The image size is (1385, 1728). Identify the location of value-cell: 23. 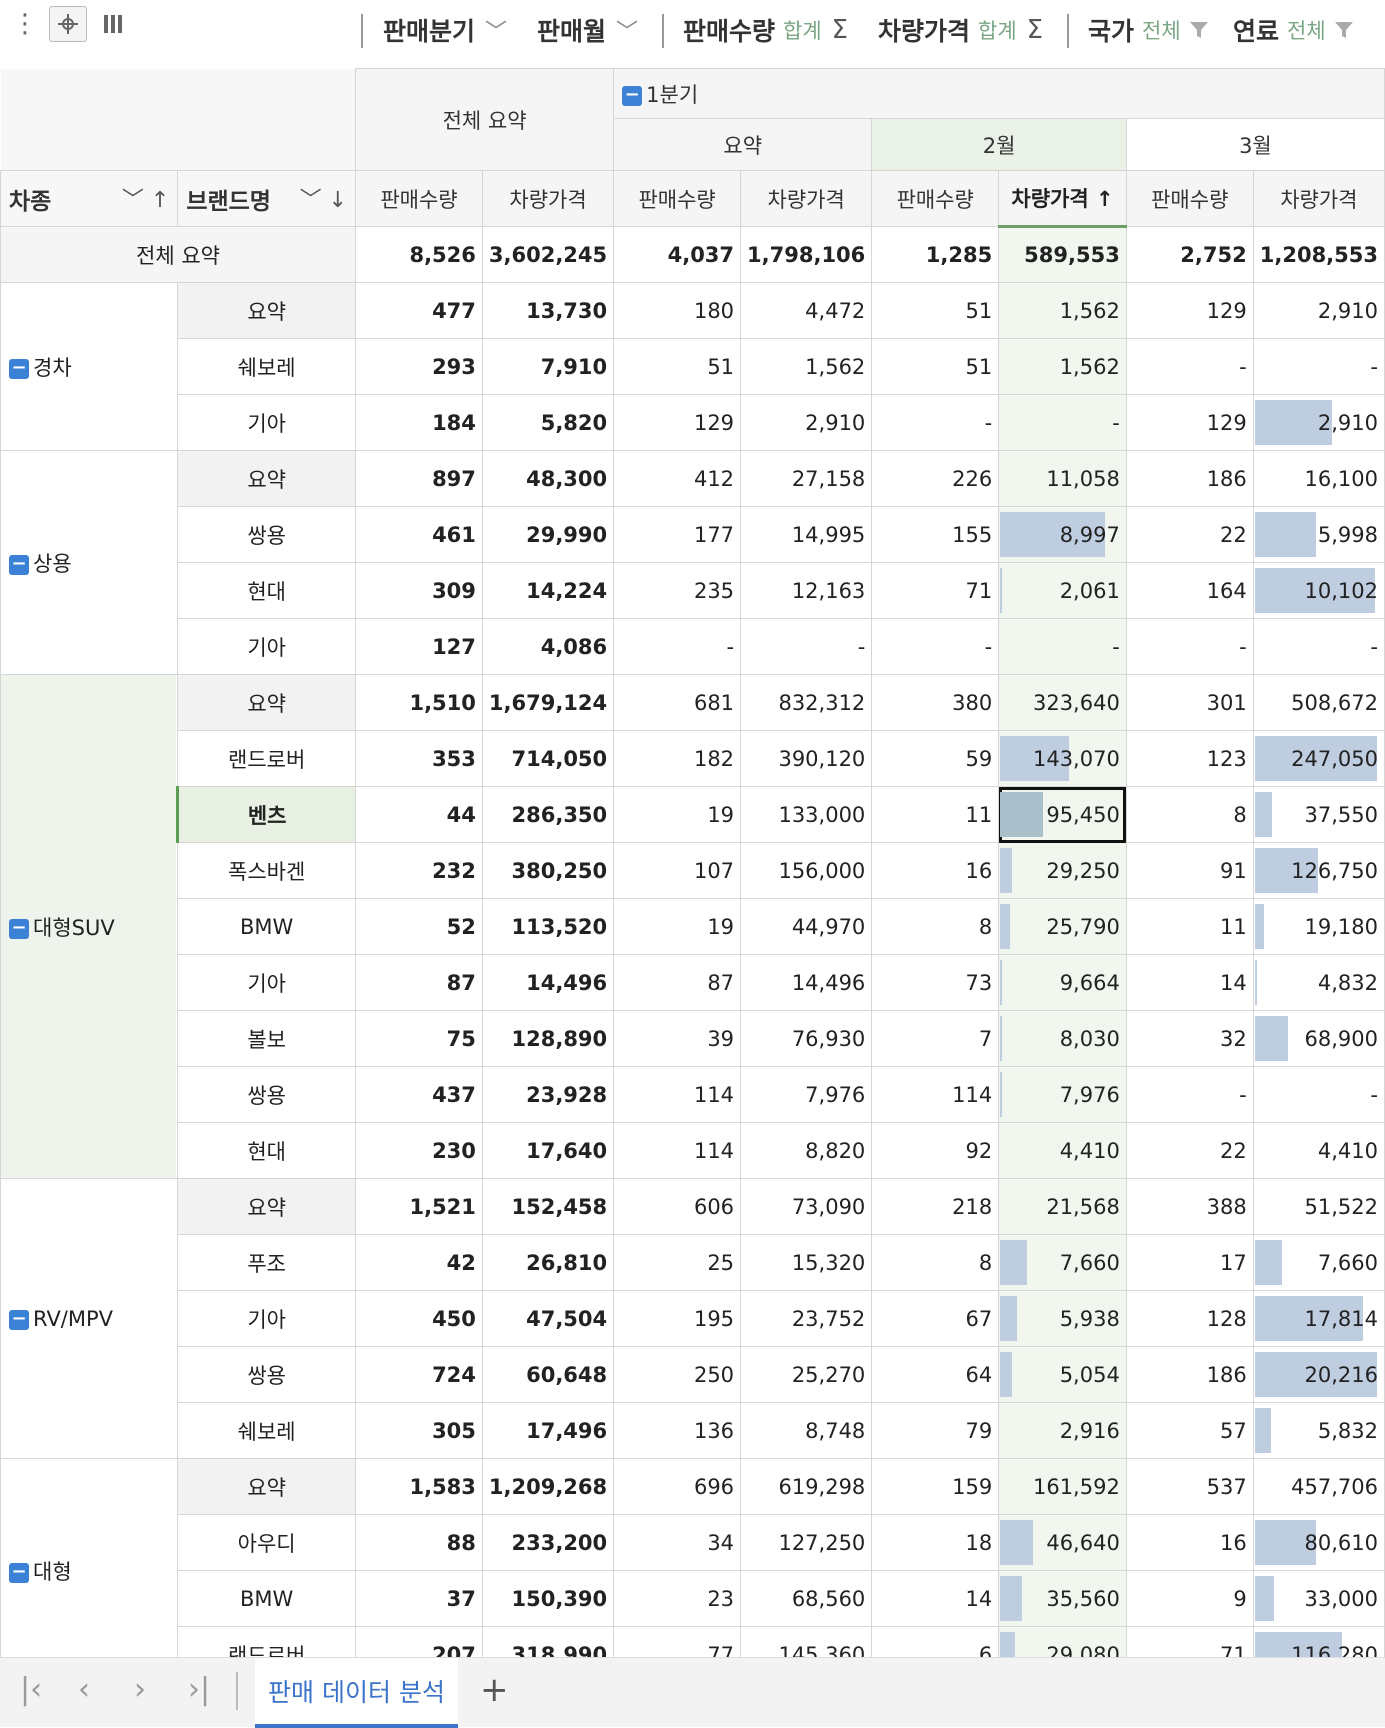
(677, 1598).